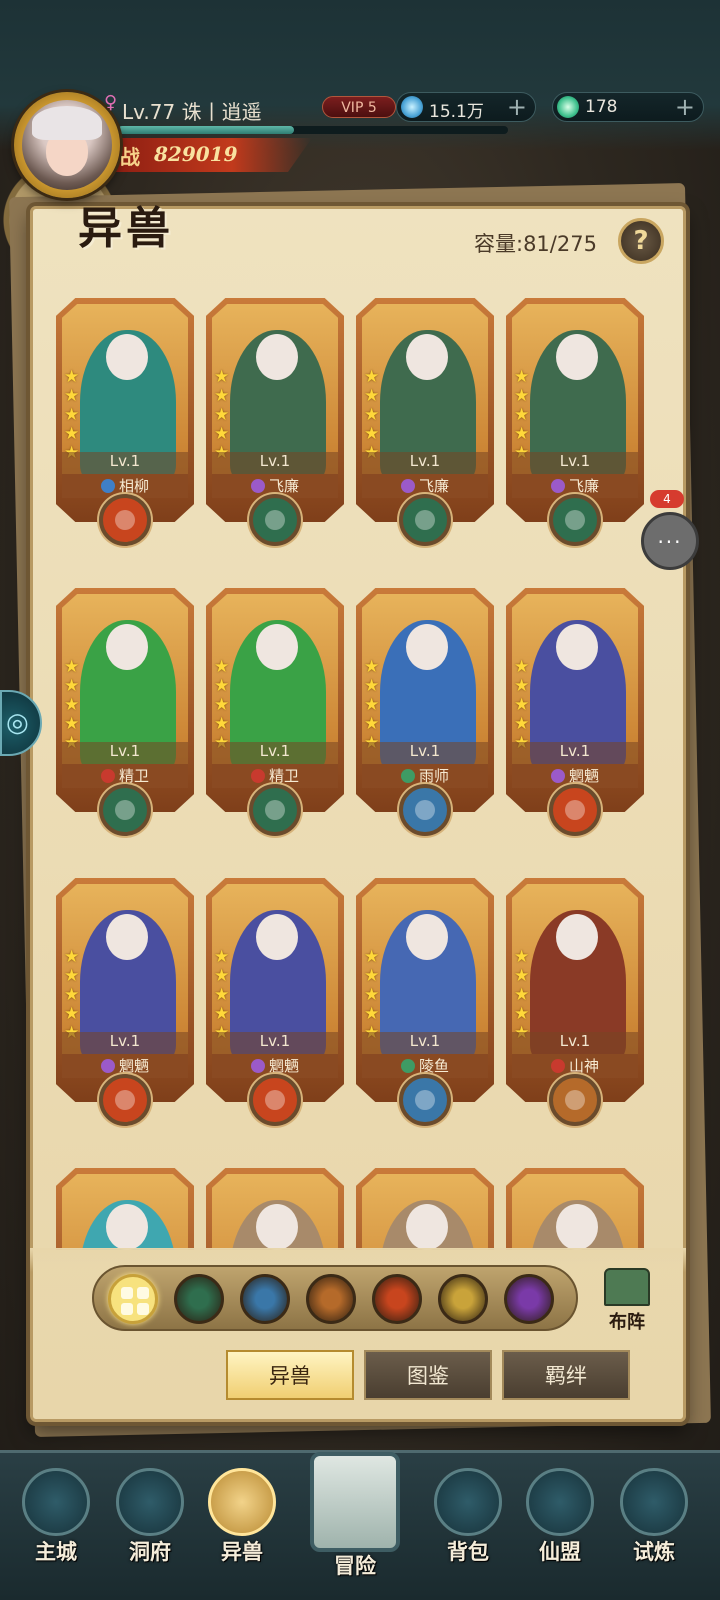 The height and width of the screenshot is (1600, 720). I want to click on beast-portrait, so click(425, 1212).